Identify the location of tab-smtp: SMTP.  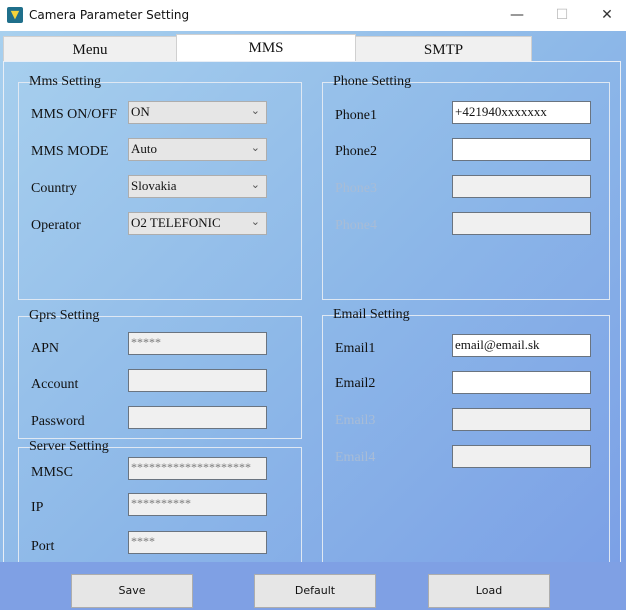
(443, 49).